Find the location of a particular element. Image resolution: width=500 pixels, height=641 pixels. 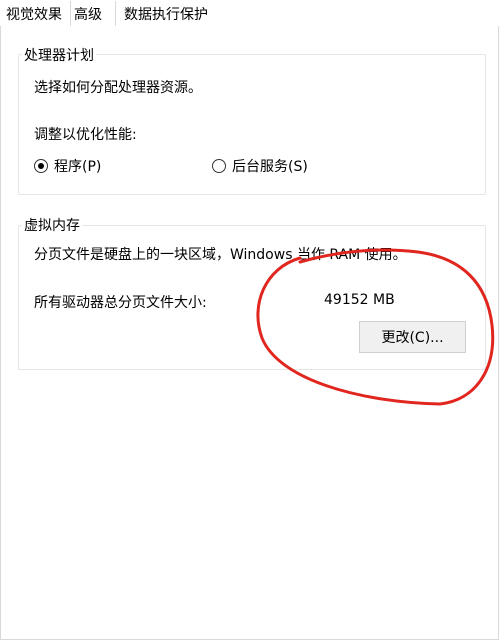

radio-programs-label: 程序(P) is located at coordinates (78, 167).